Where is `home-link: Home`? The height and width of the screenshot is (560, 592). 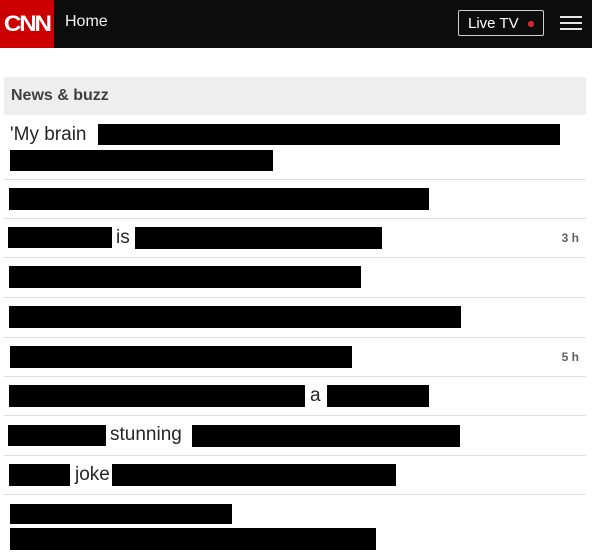 home-link: Home is located at coordinates (86, 22).